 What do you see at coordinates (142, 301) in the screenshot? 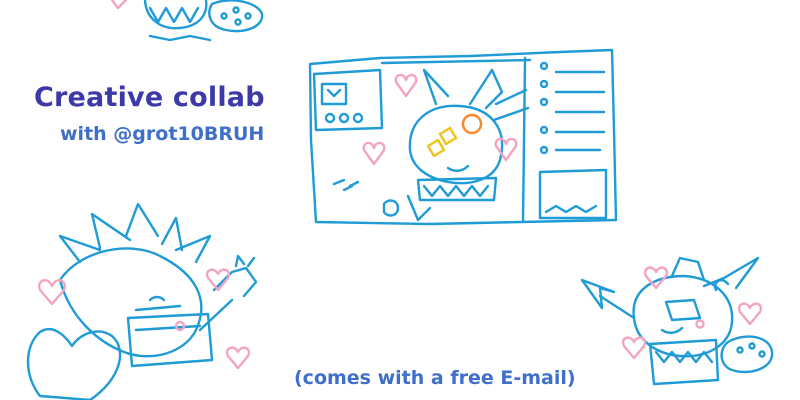
I see `grot-hugging-heart-doodle` at bounding box center [142, 301].